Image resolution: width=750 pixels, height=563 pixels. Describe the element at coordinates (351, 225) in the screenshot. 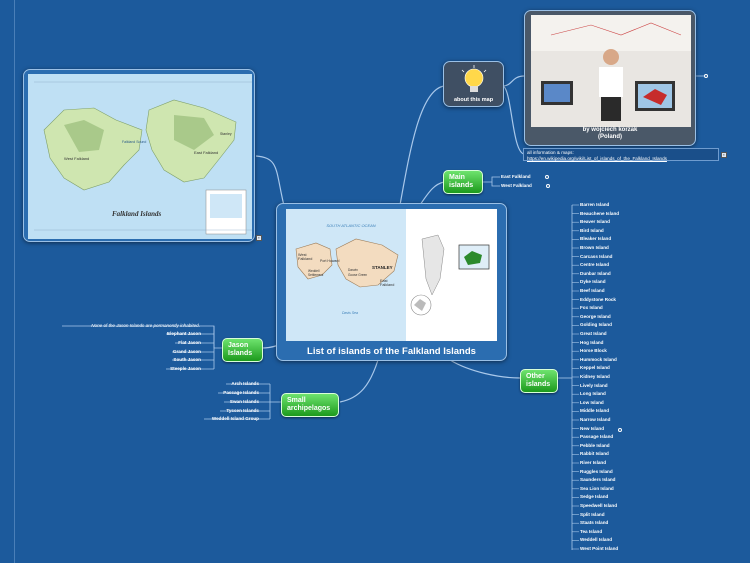

I see `central-map-ocean-label: SOUTH ATLANTIC OCEAN` at that location.